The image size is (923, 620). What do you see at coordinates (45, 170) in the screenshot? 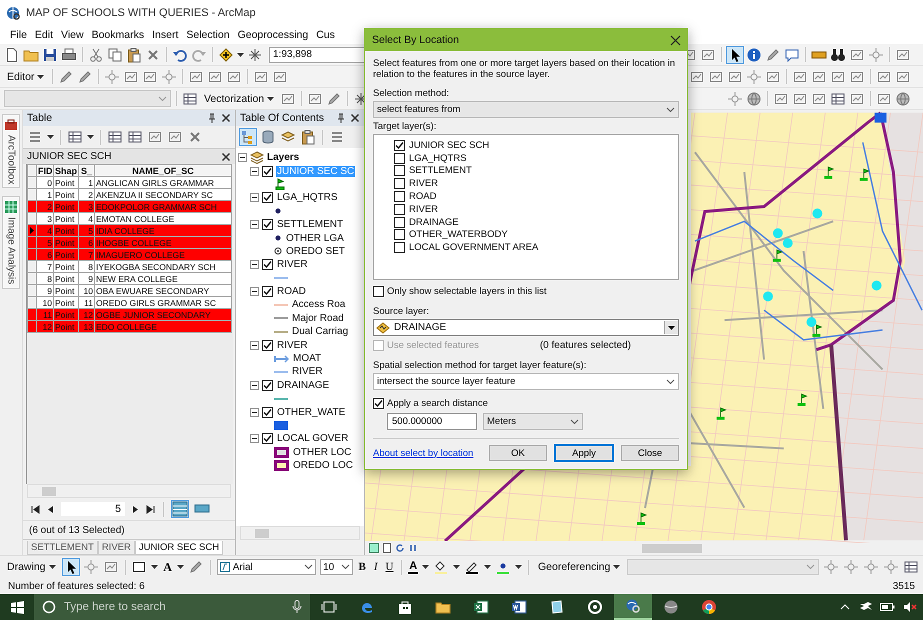
I see `column-header: FID` at bounding box center [45, 170].